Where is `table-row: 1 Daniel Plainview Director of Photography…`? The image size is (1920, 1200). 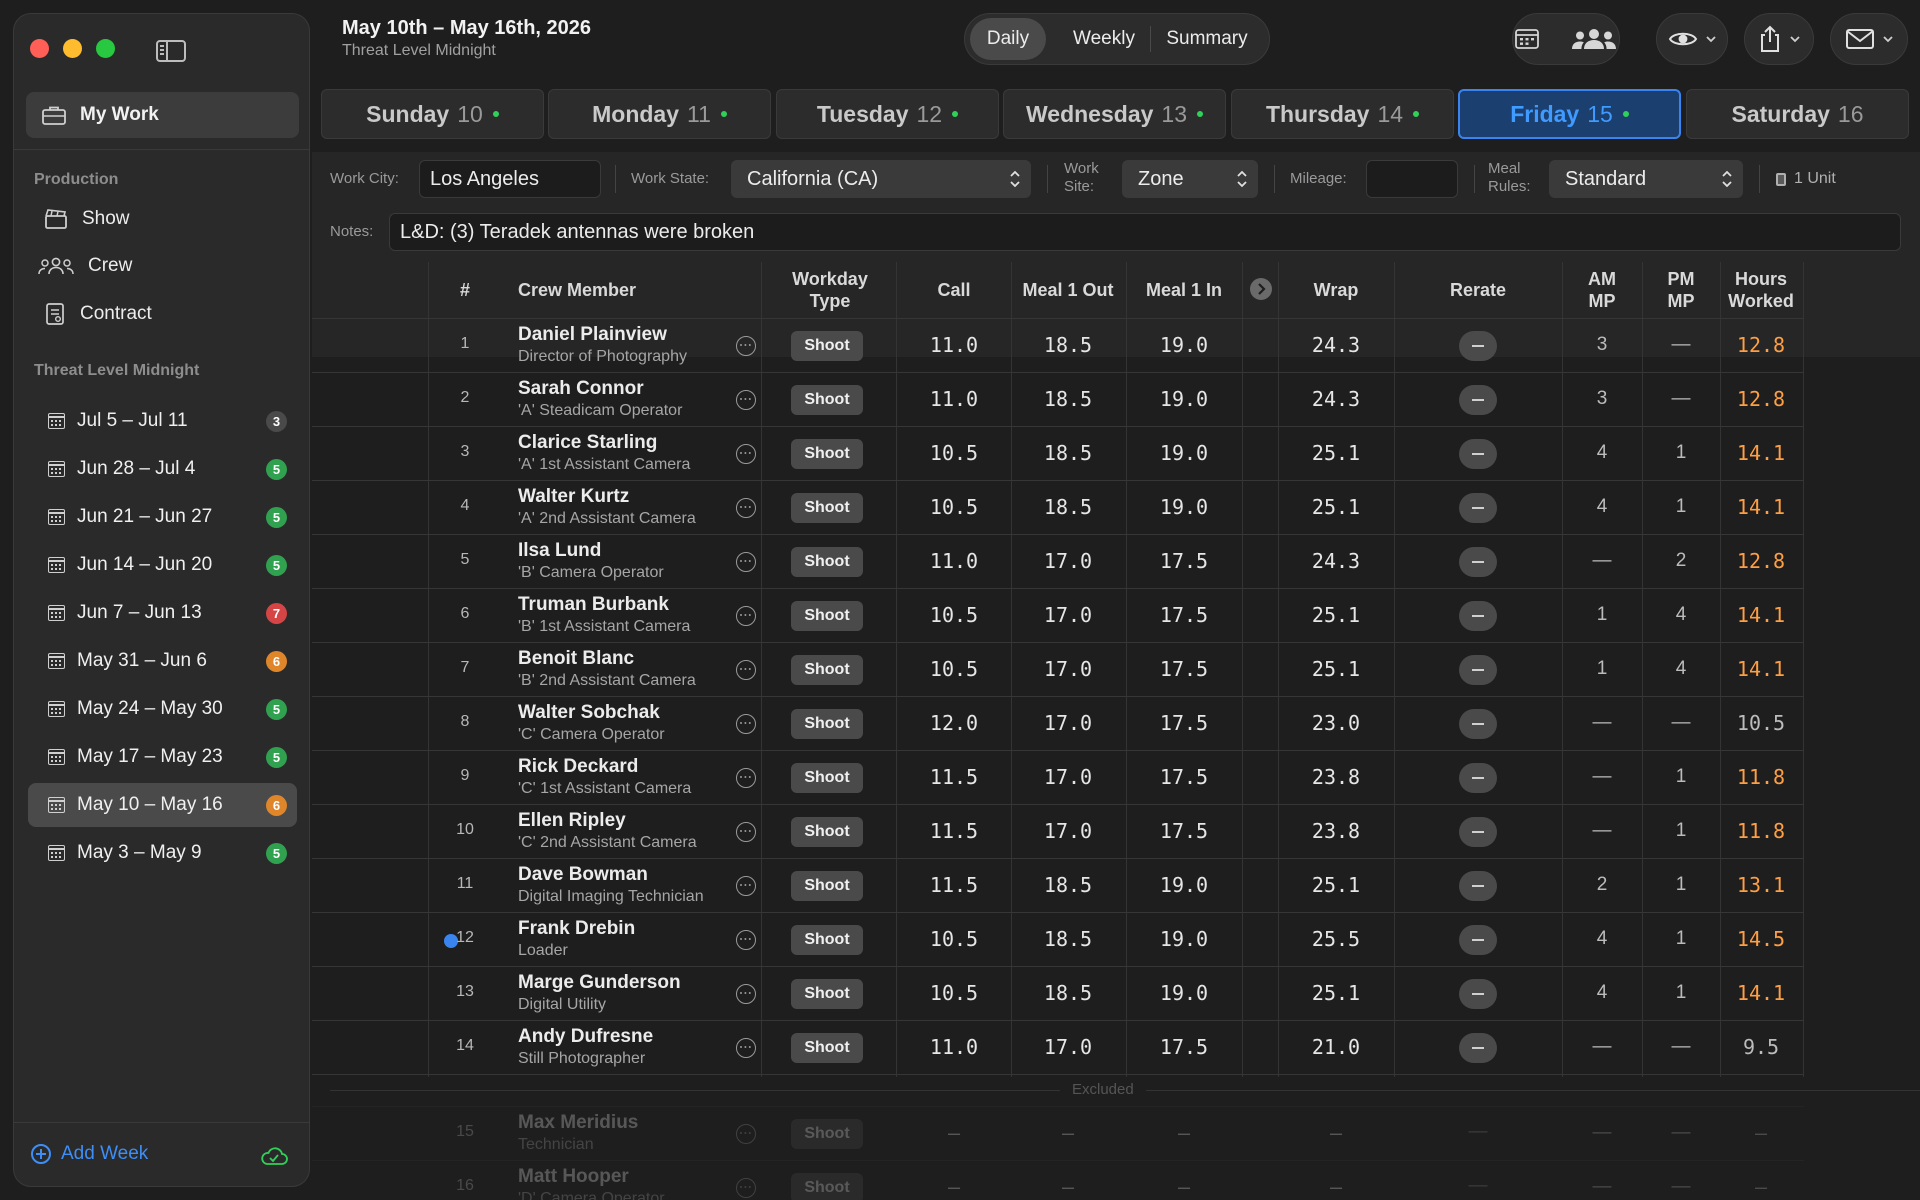 table-row: 1 Daniel Plainview Director of Photography… is located at coordinates (1058, 345).